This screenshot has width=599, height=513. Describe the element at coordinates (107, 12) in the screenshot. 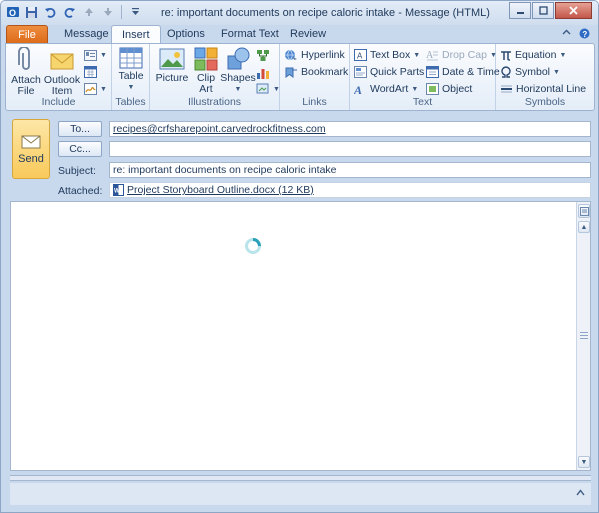

I see `down-arrow-icon` at that location.